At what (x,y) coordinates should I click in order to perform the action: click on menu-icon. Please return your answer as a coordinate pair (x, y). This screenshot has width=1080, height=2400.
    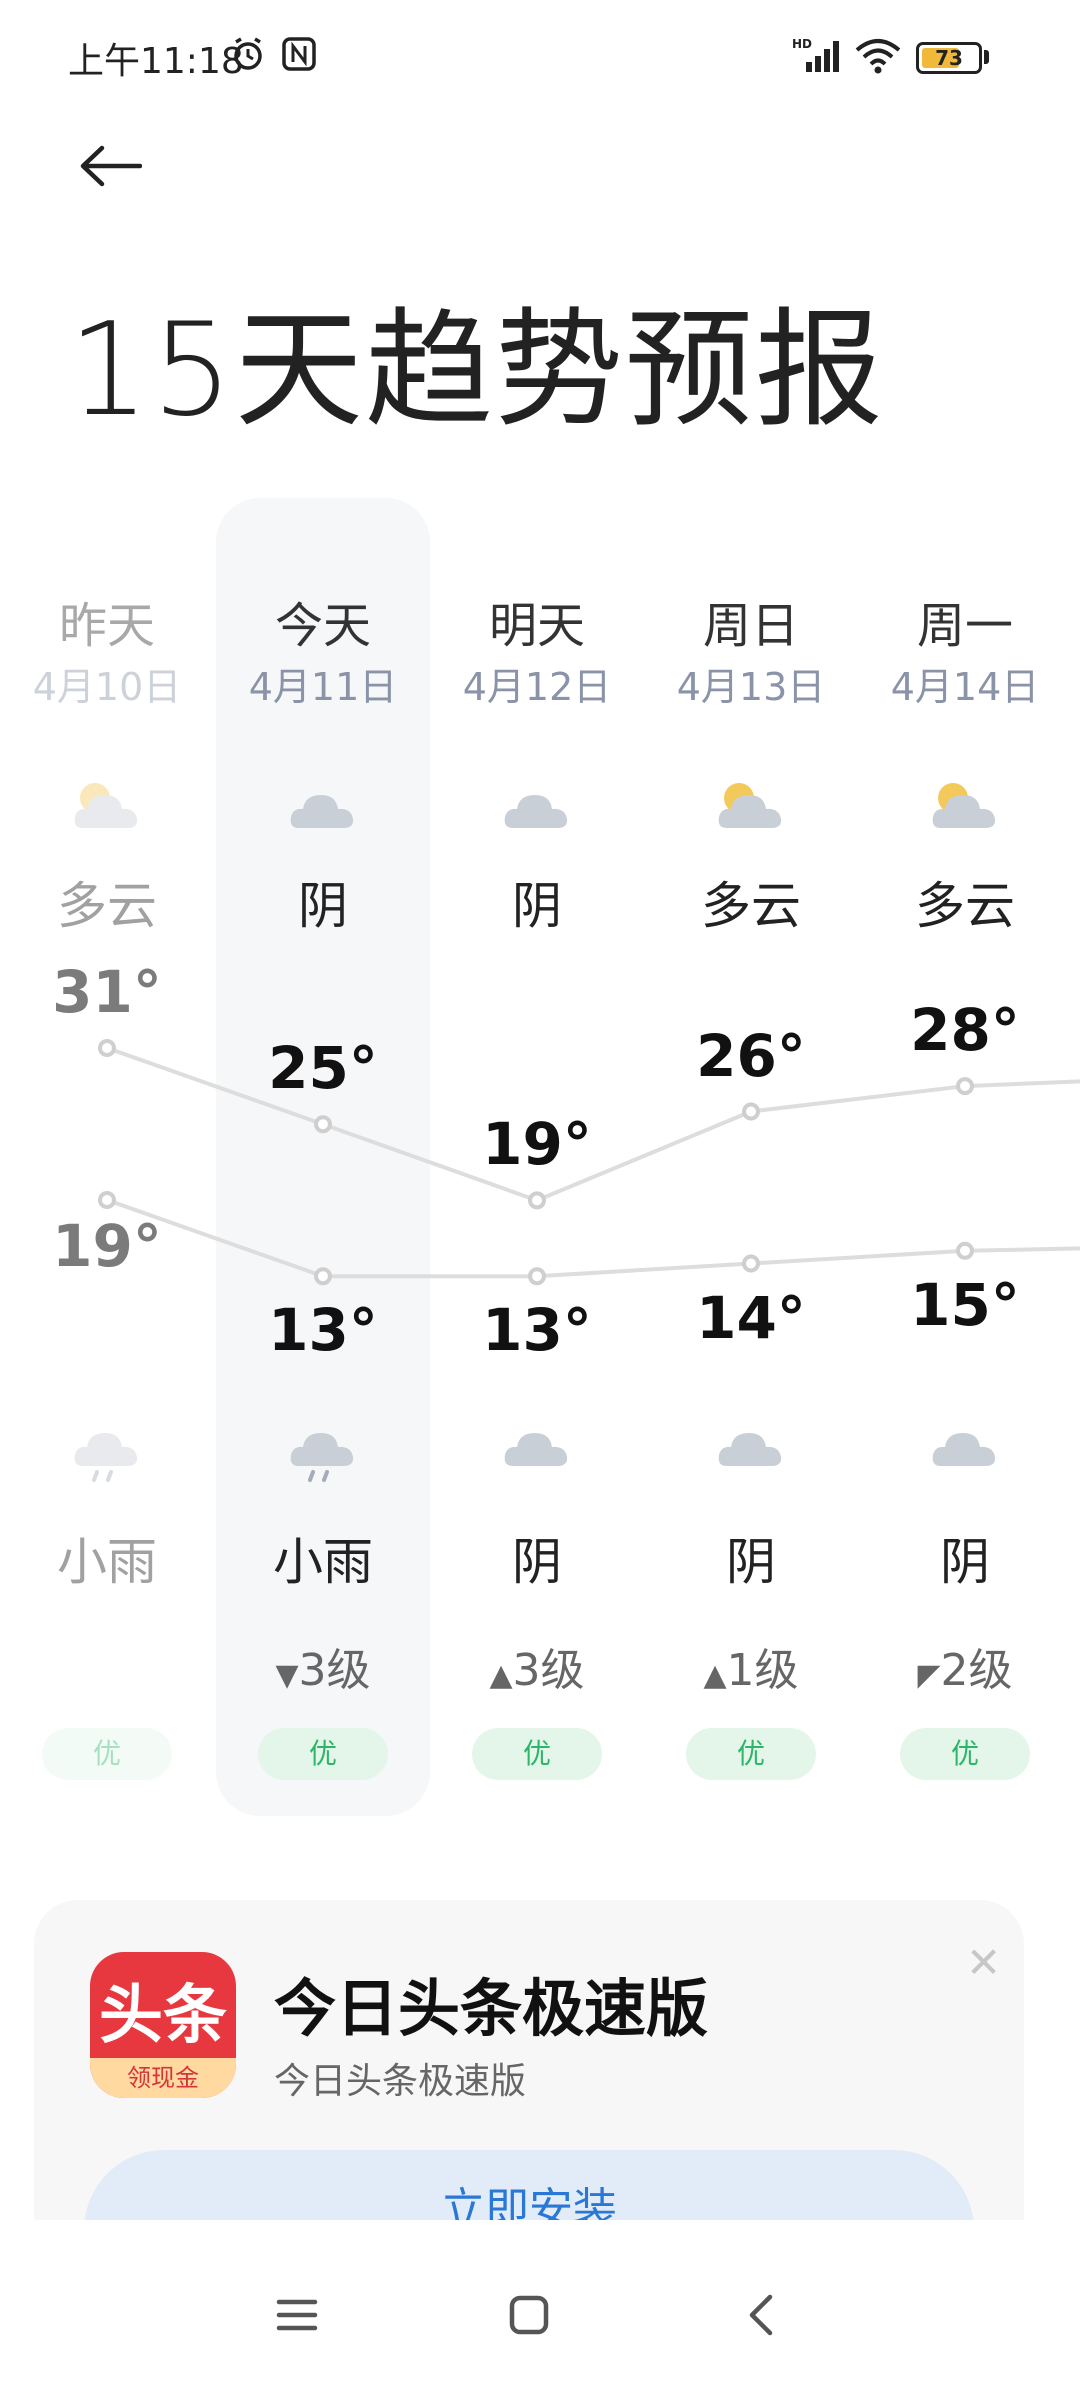
    Looking at the image, I should click on (297, 2315).